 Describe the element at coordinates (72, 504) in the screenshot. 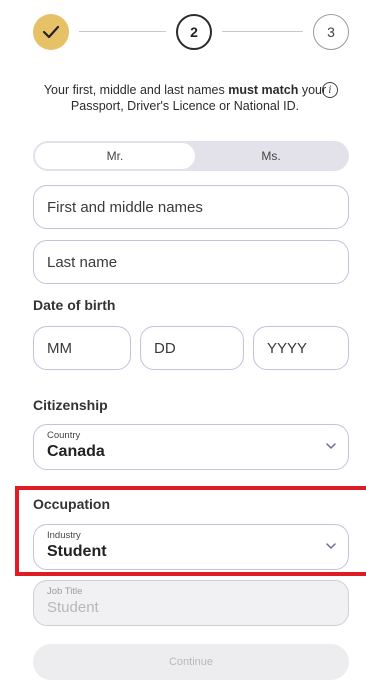

I see `occupation-label: Occupation` at that location.